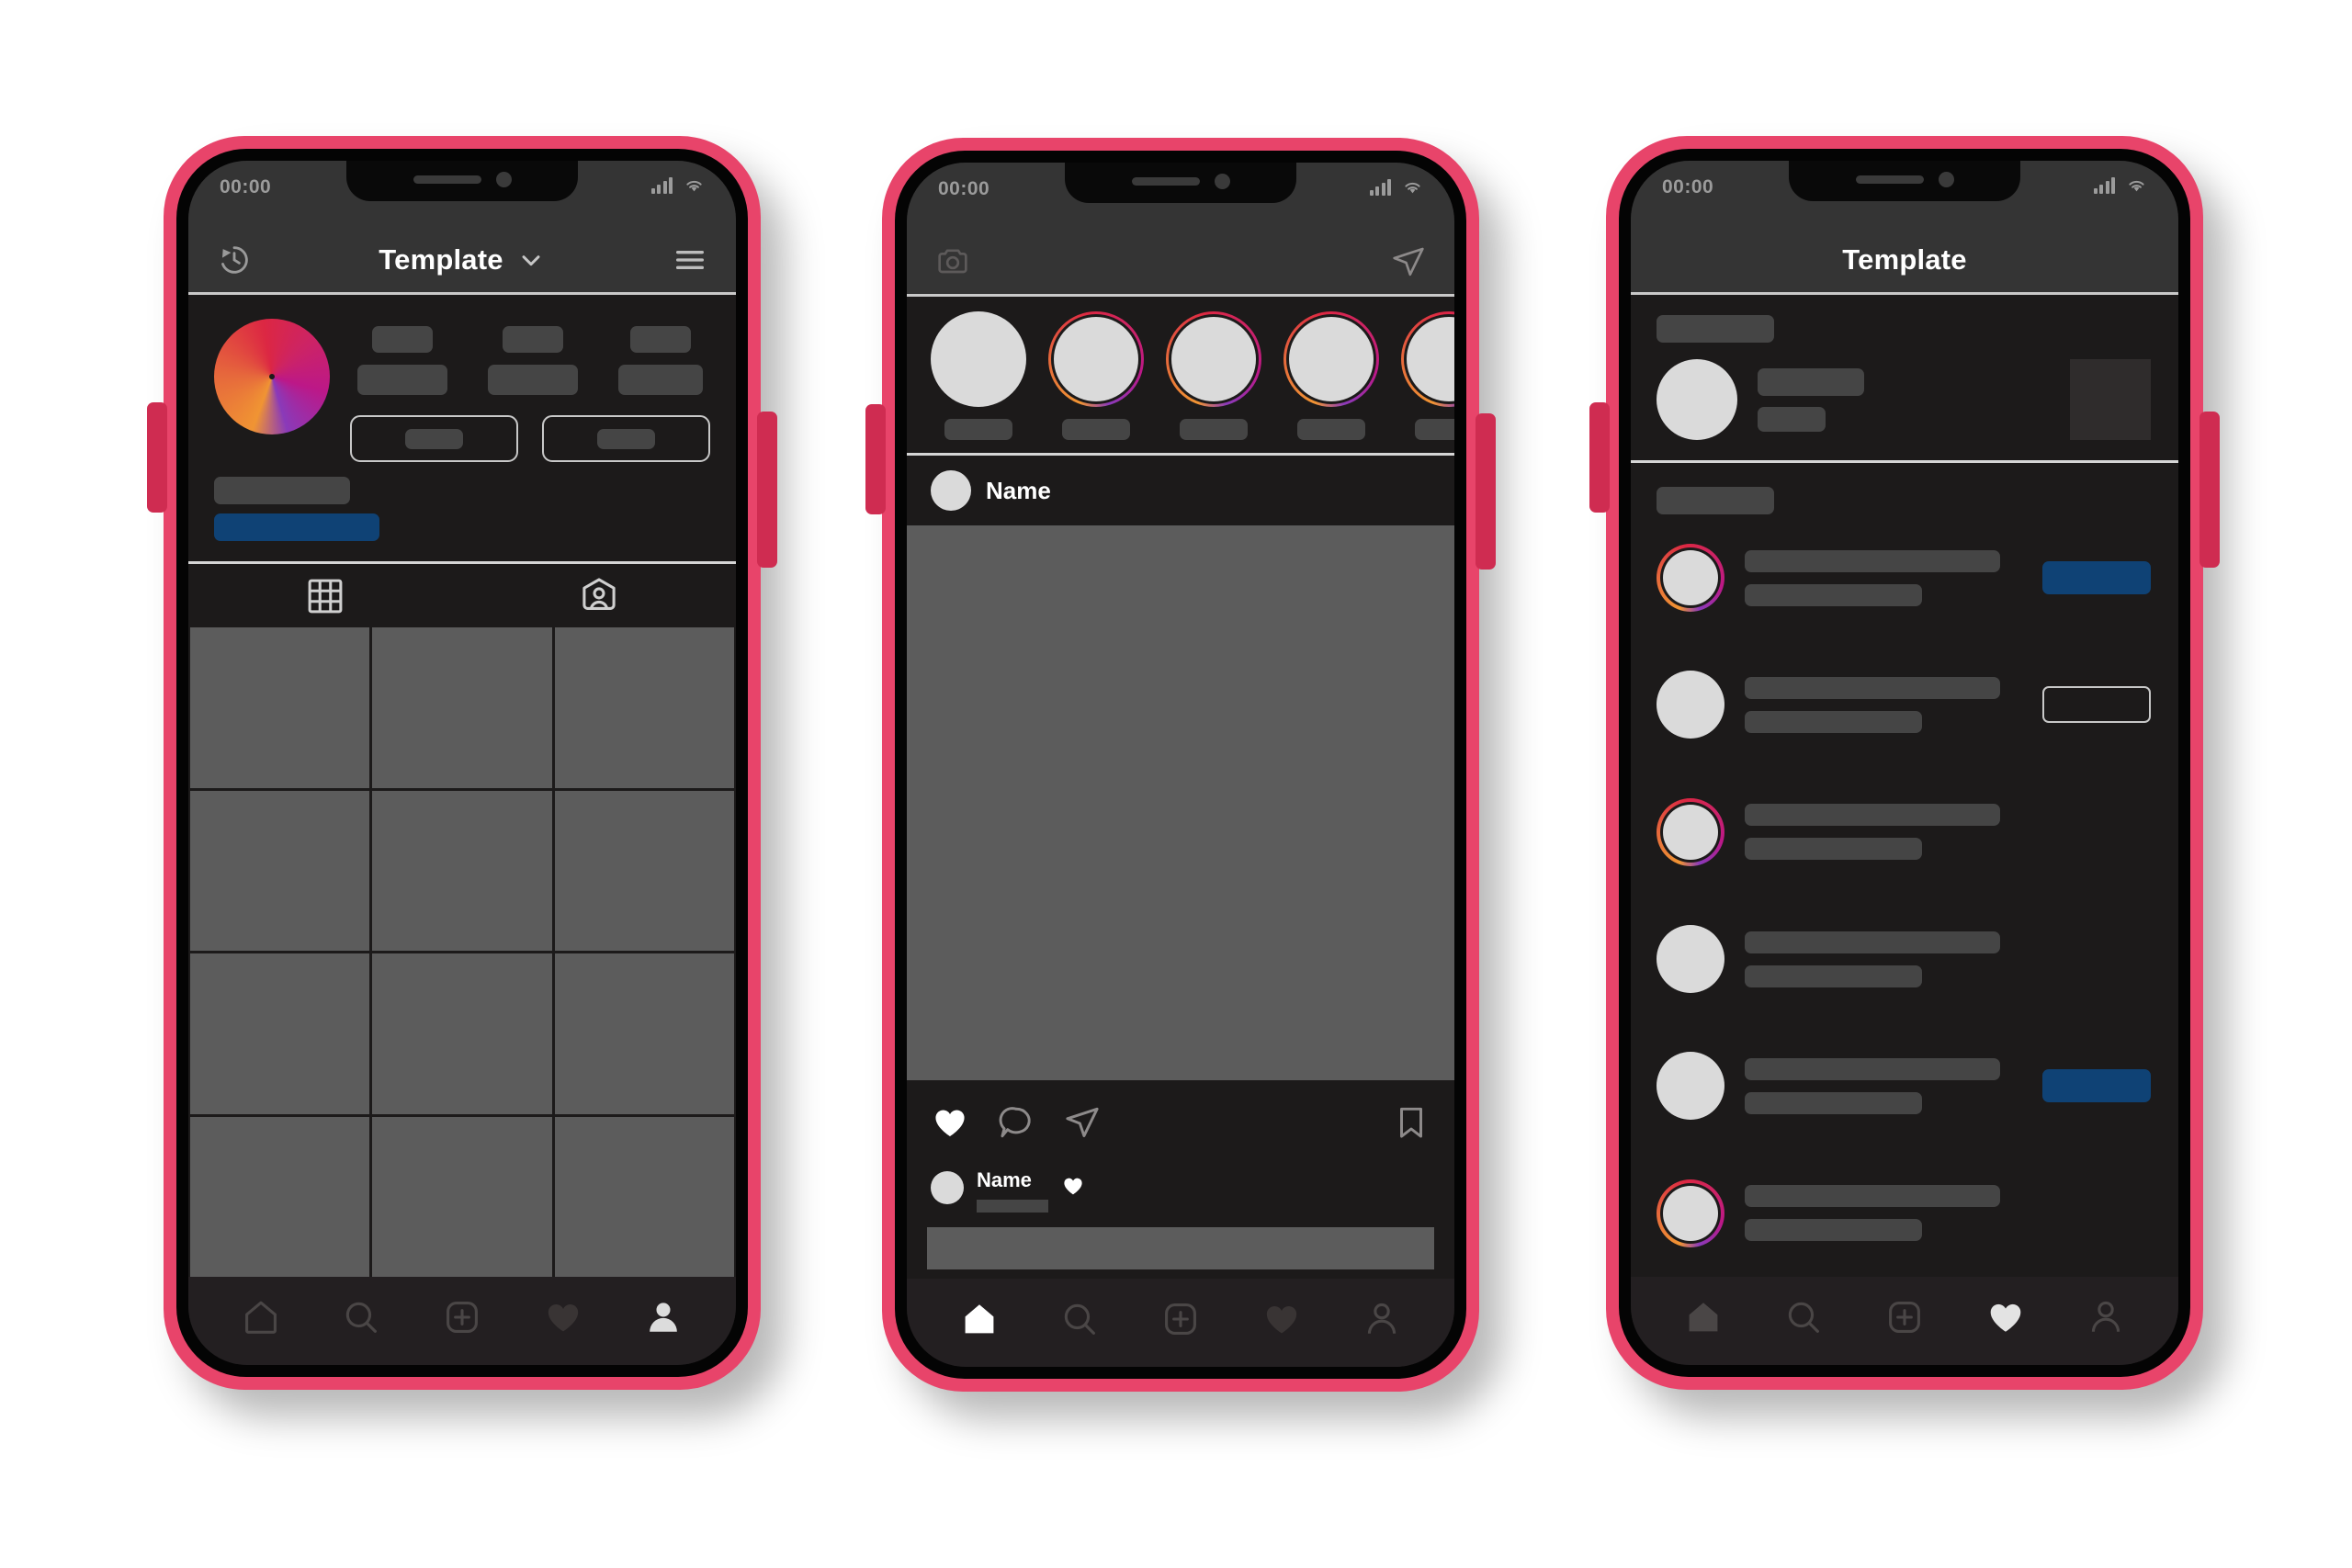 Image resolution: width=2352 pixels, height=1568 pixels. What do you see at coordinates (235, 260) in the screenshot?
I see `history-clock-icon` at bounding box center [235, 260].